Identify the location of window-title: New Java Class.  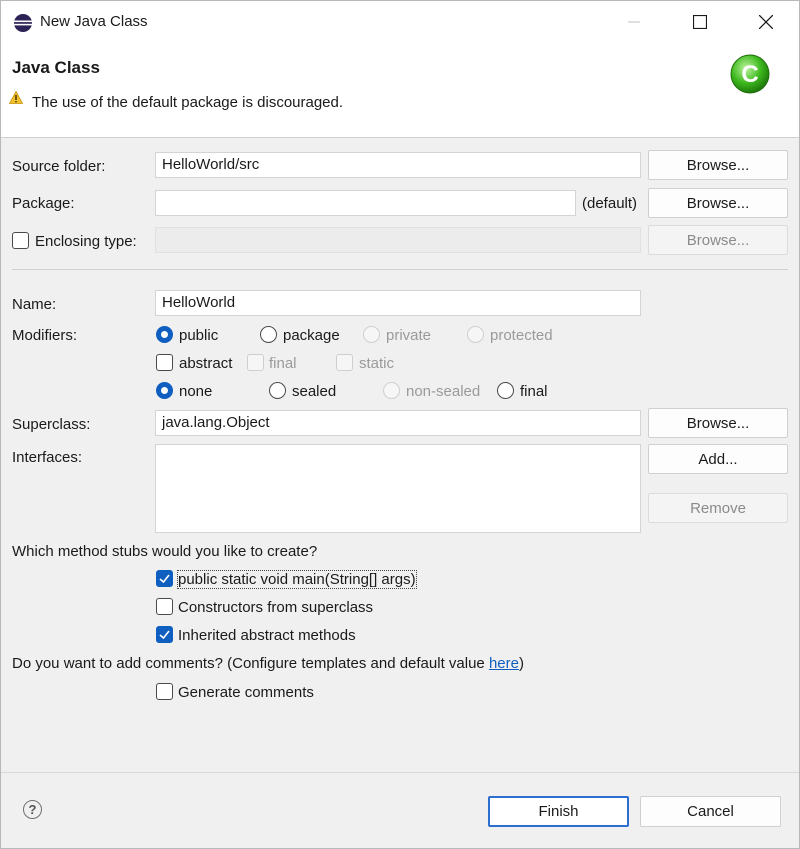
(94, 21).